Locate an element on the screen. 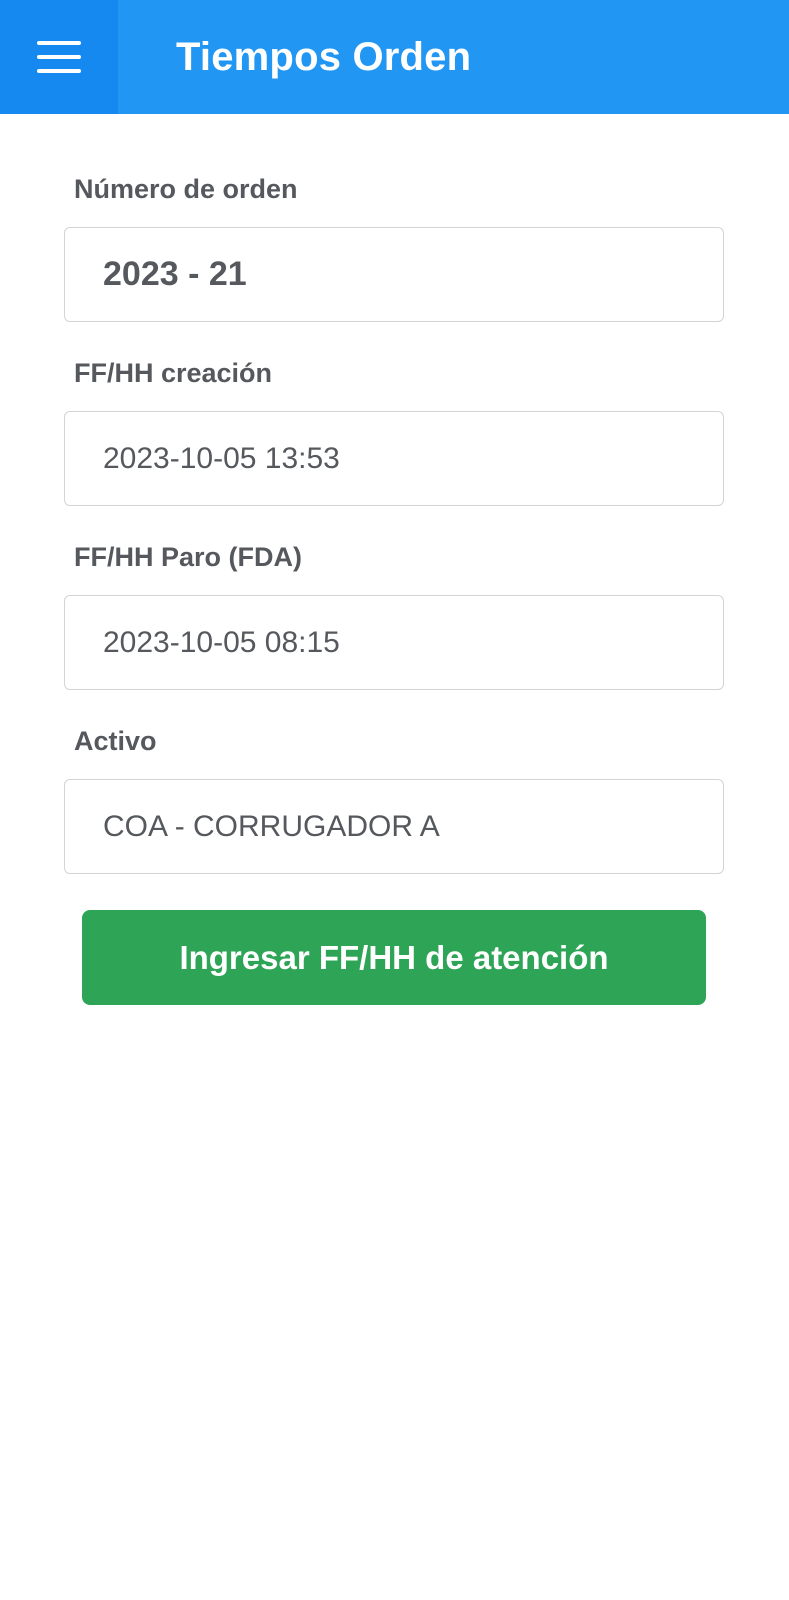 Image resolution: width=789 pixels, height=1600 pixels. order-number-label: Número de orden is located at coordinates (186, 189).